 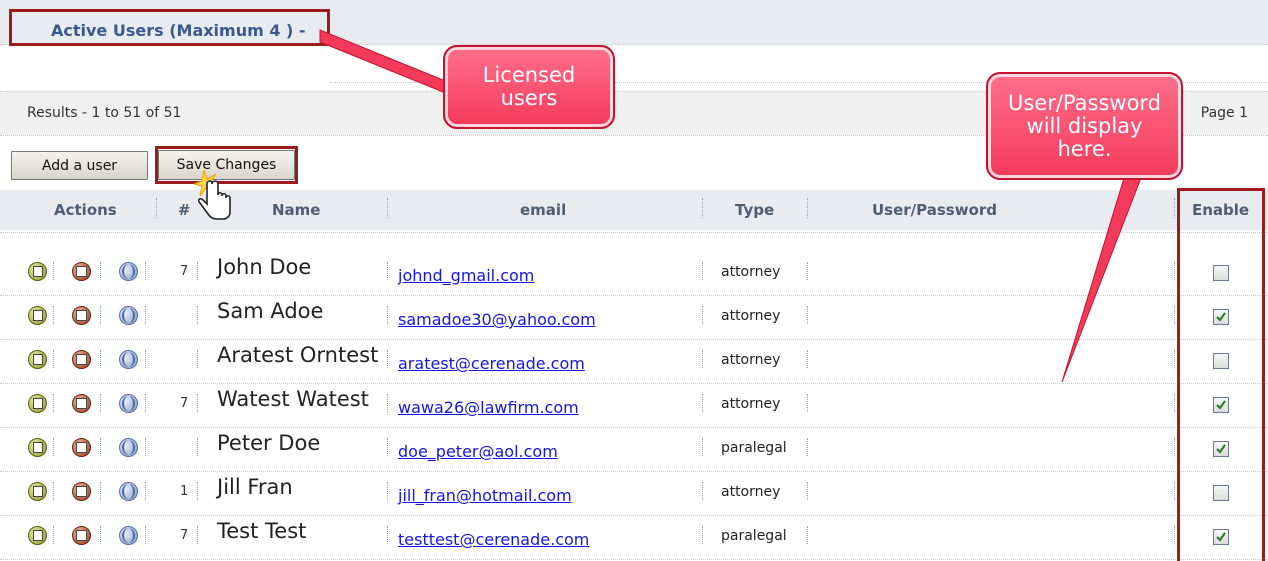 I want to click on pointer-hand-icon, so click(x=212, y=195).